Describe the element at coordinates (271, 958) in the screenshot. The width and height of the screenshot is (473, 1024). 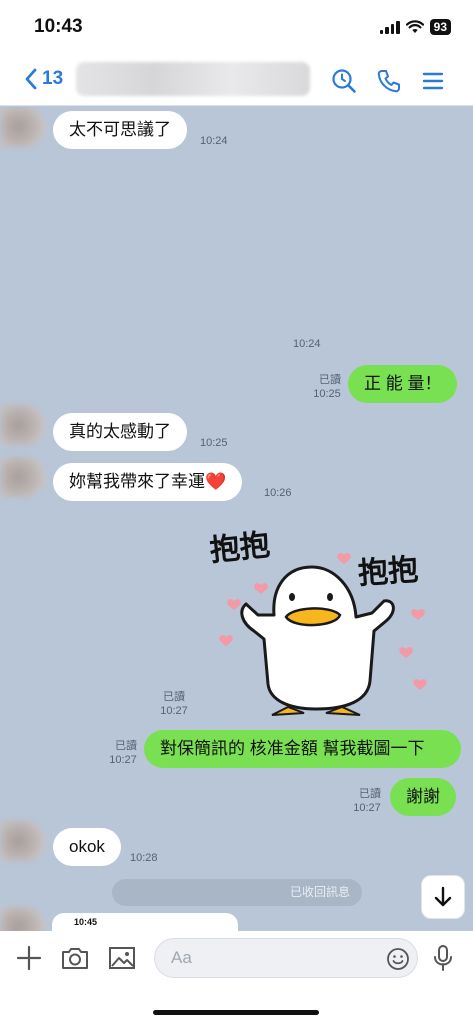
I see `message-input-field` at that location.